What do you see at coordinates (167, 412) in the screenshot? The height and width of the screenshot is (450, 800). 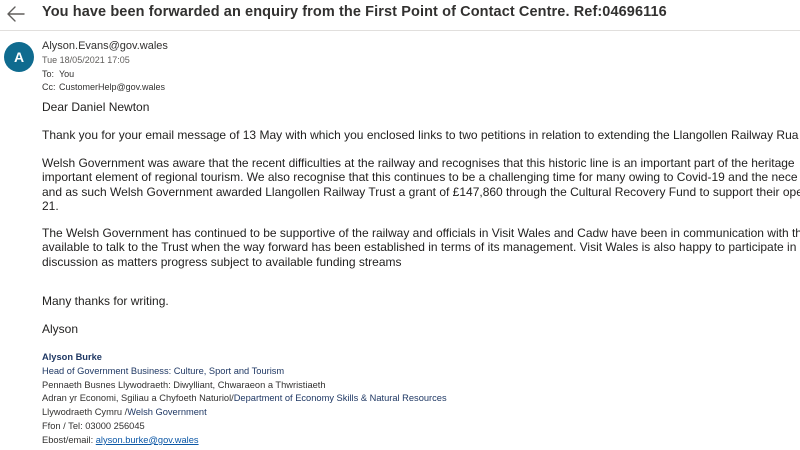 I see `organisation-english: Welsh Government` at bounding box center [167, 412].